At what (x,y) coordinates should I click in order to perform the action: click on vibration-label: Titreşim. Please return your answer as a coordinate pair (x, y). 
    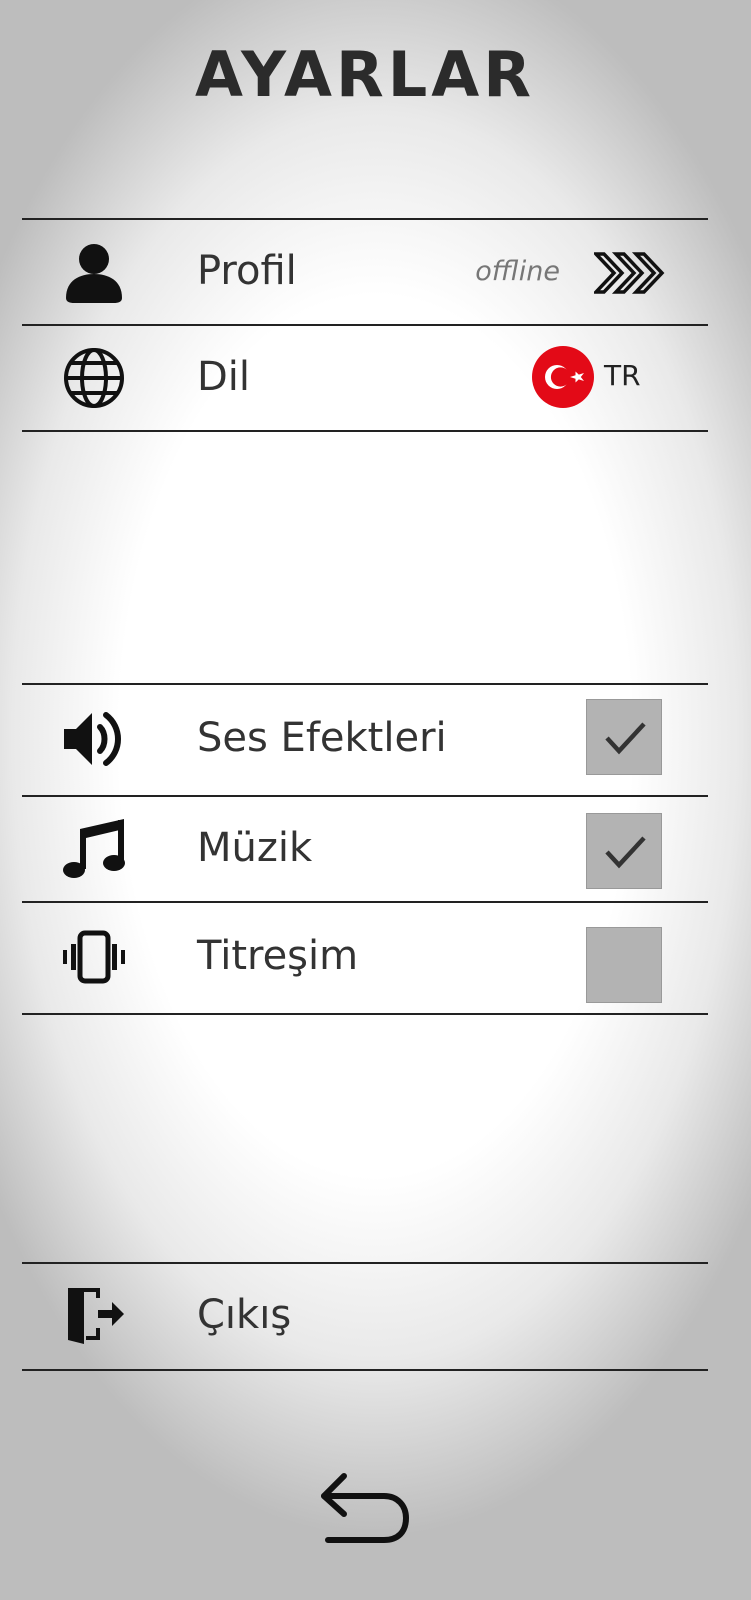
    Looking at the image, I should click on (278, 956).